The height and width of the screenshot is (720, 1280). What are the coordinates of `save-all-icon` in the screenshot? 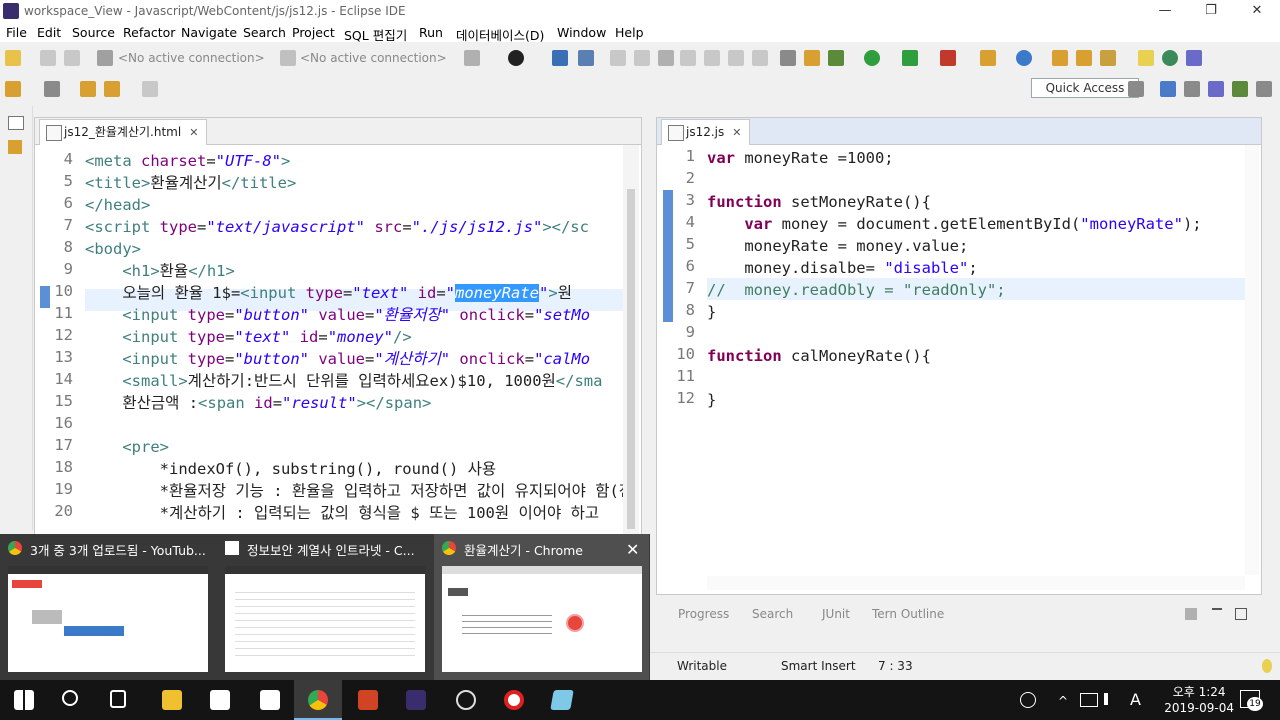 It's located at (72, 58).